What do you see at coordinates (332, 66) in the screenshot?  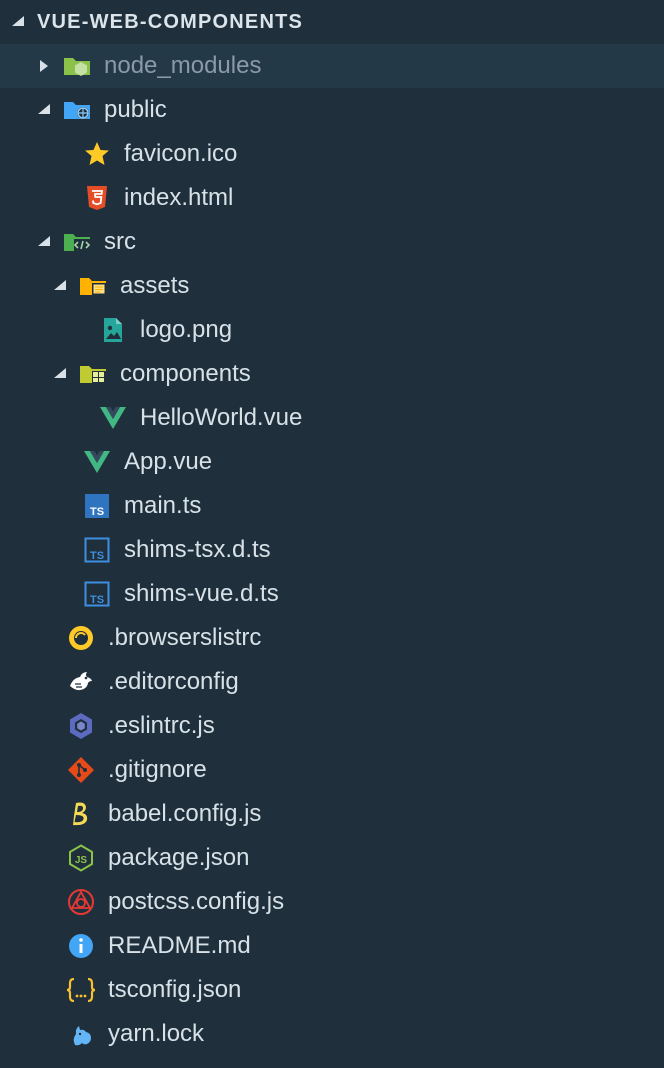 I see `tree-item-node-modules: node_modules` at bounding box center [332, 66].